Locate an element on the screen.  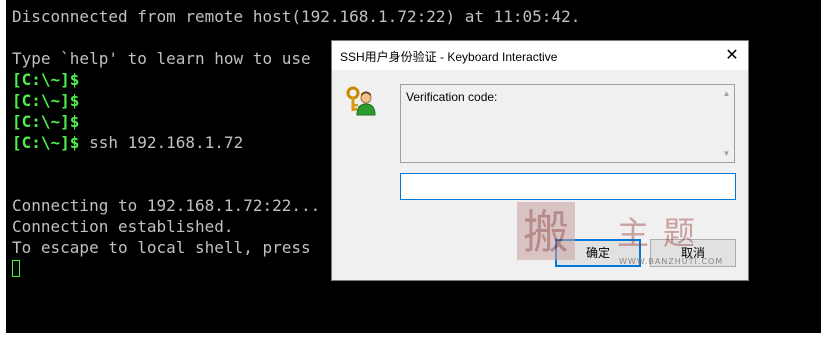
prompt-box: Verification code: ▲ ▼ is located at coordinates (567, 123).